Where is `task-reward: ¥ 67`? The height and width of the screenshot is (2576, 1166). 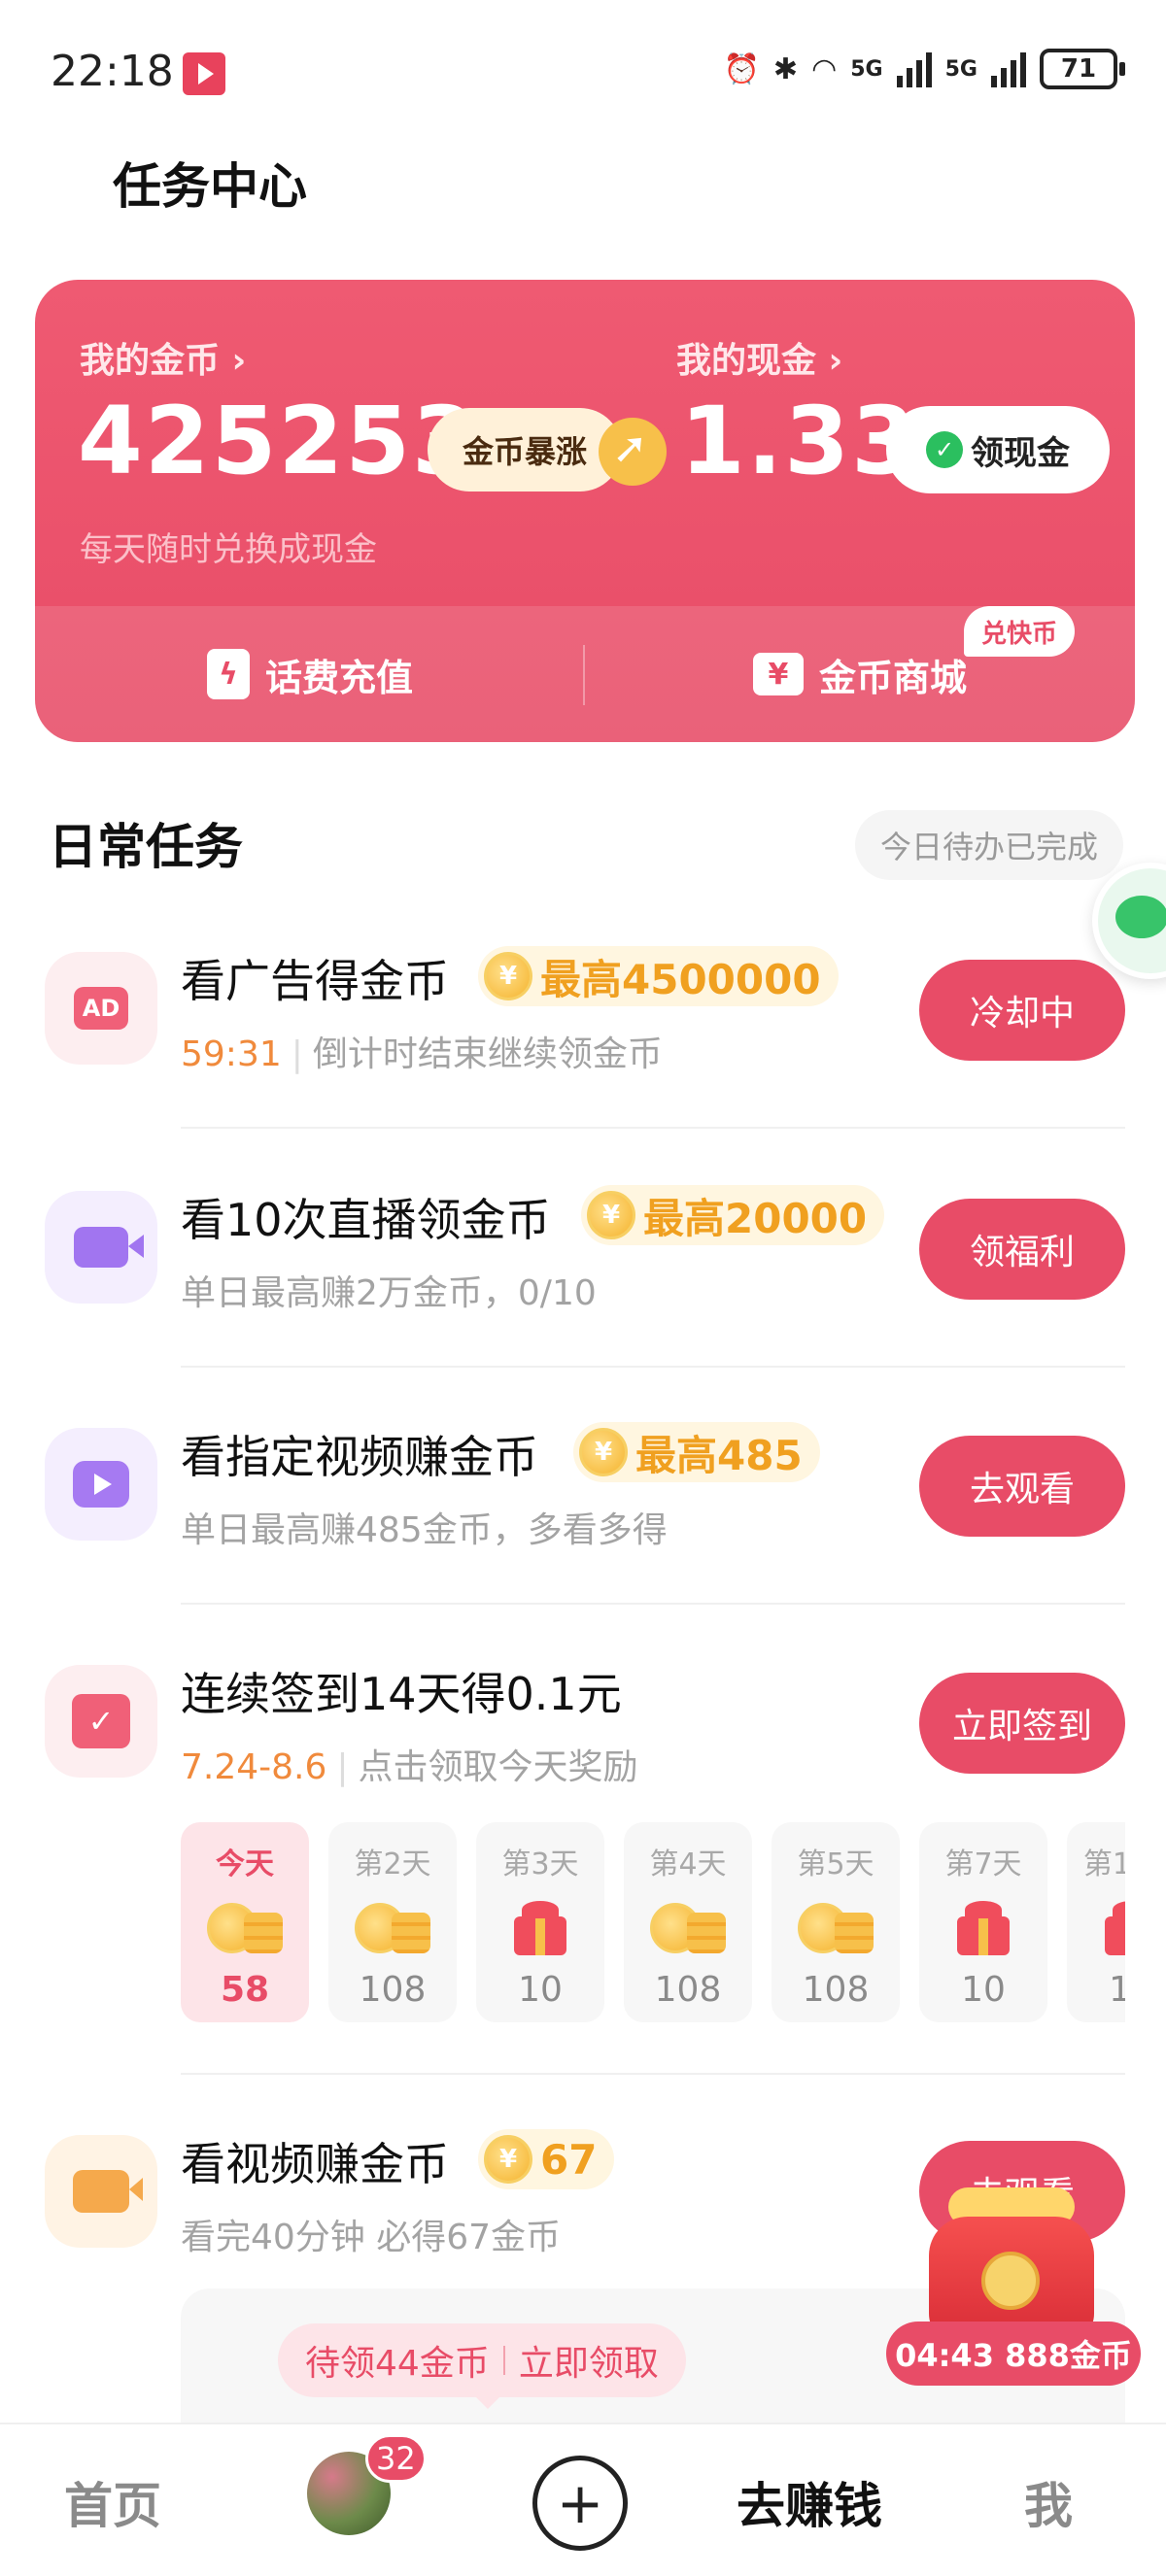
task-reward: ¥ 67 is located at coordinates (546, 2159).